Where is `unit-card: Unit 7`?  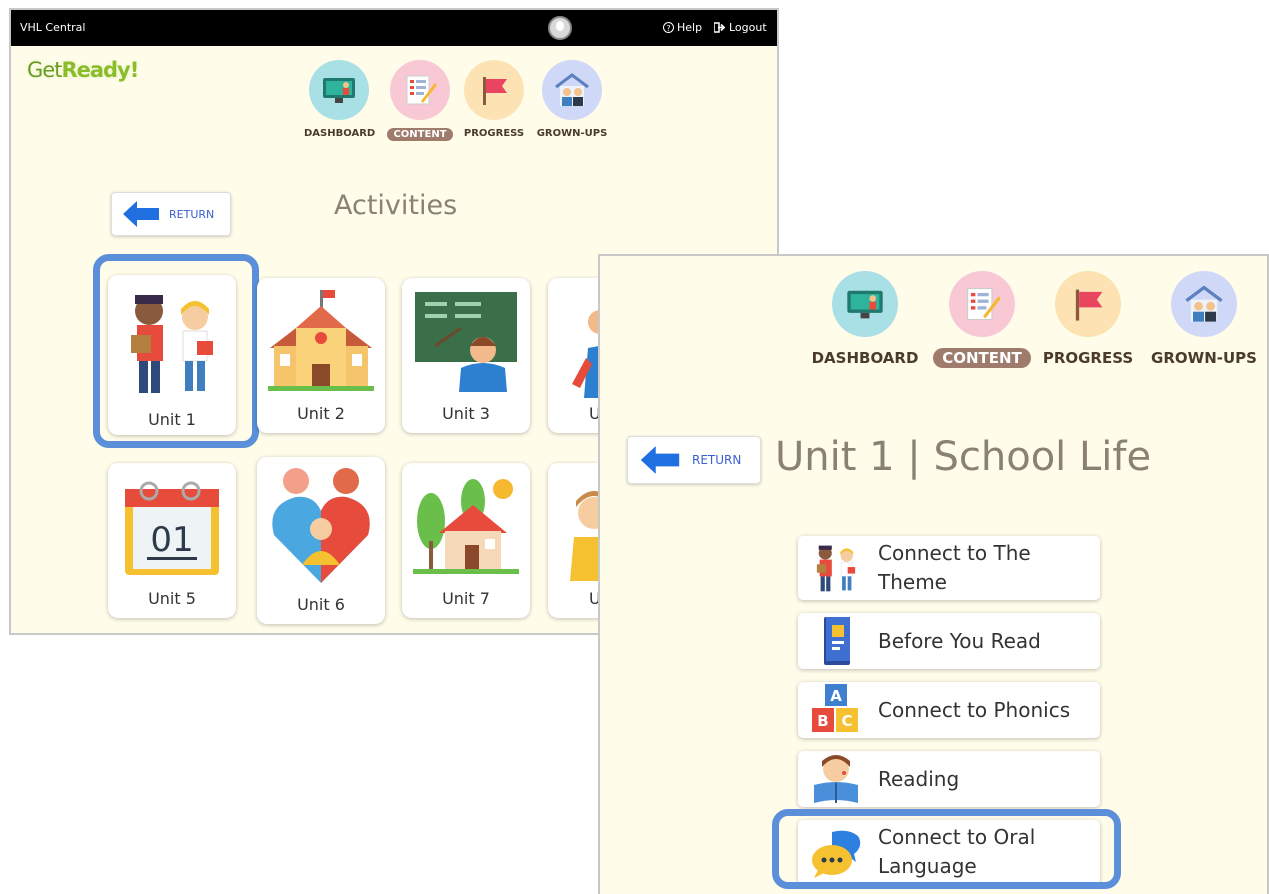 unit-card: Unit 7 is located at coordinates (466, 540).